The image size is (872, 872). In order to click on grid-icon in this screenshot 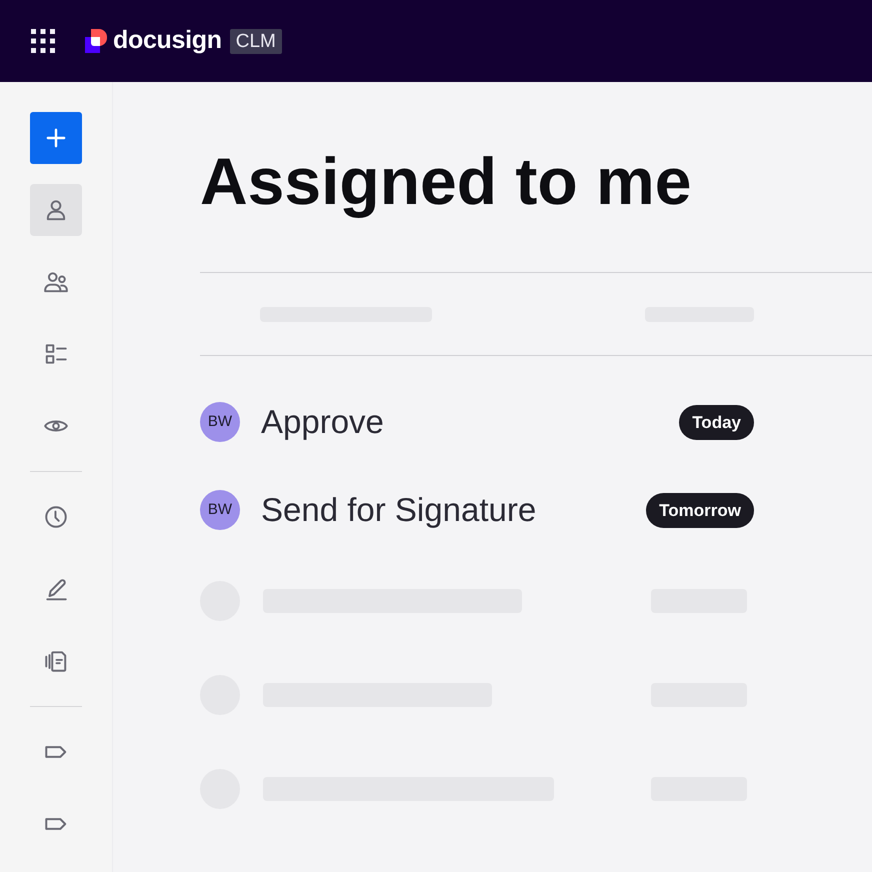, I will do `click(43, 41)`.